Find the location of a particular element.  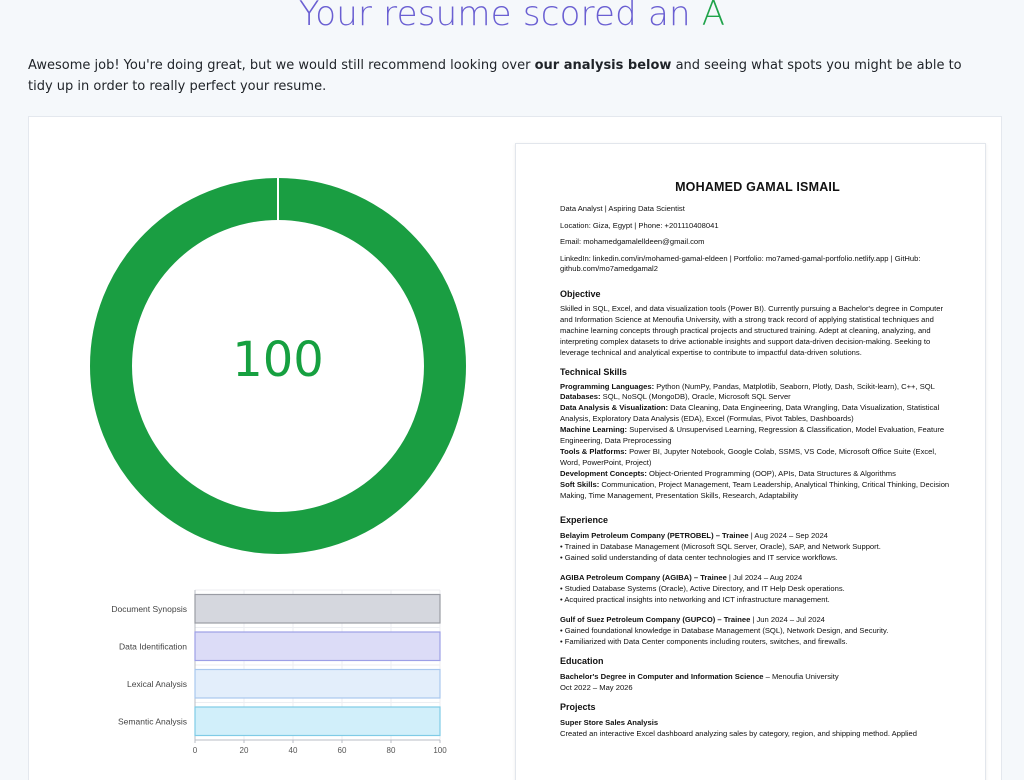

project-name: Super Store Sales Analysis is located at coordinates (609, 723).